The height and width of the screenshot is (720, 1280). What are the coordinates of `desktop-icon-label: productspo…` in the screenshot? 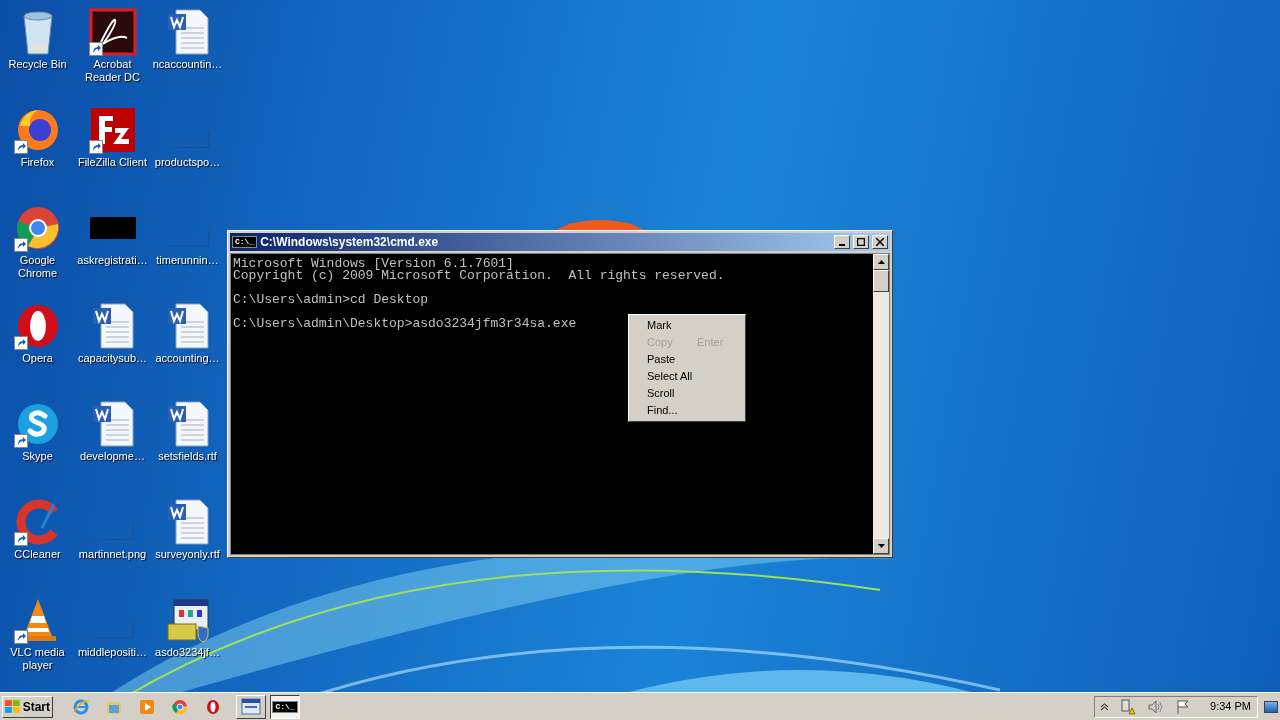 It's located at (187, 162).